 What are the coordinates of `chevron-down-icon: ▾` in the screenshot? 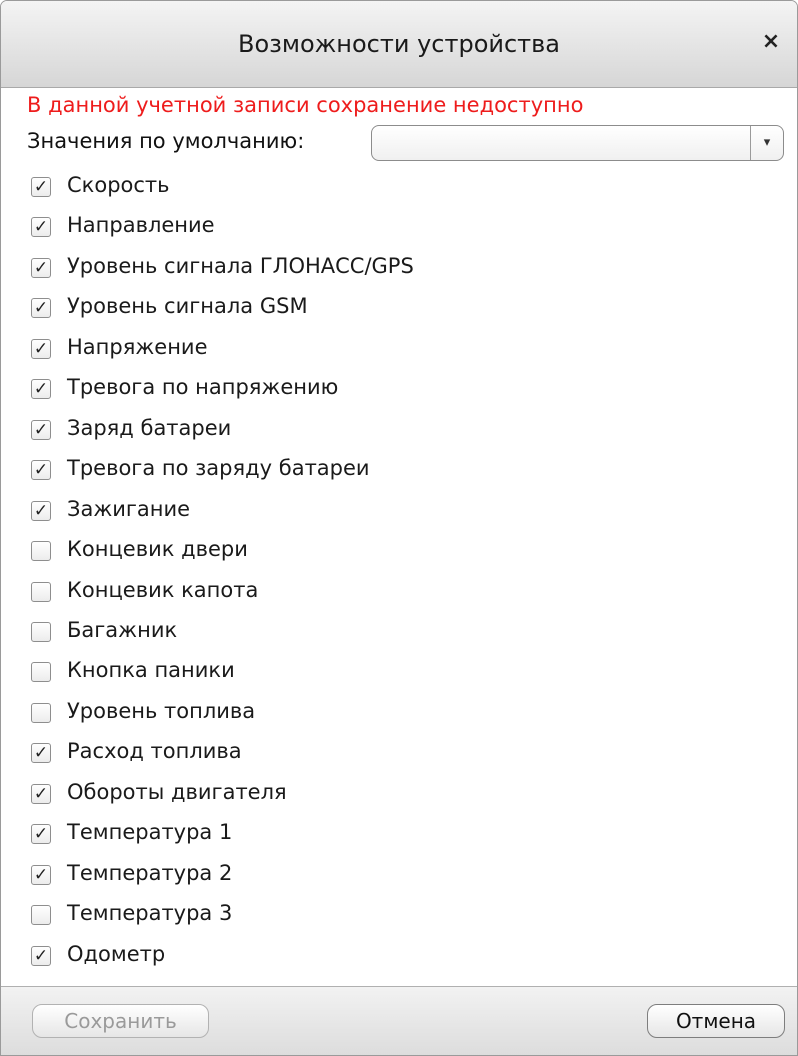 It's located at (766, 143).